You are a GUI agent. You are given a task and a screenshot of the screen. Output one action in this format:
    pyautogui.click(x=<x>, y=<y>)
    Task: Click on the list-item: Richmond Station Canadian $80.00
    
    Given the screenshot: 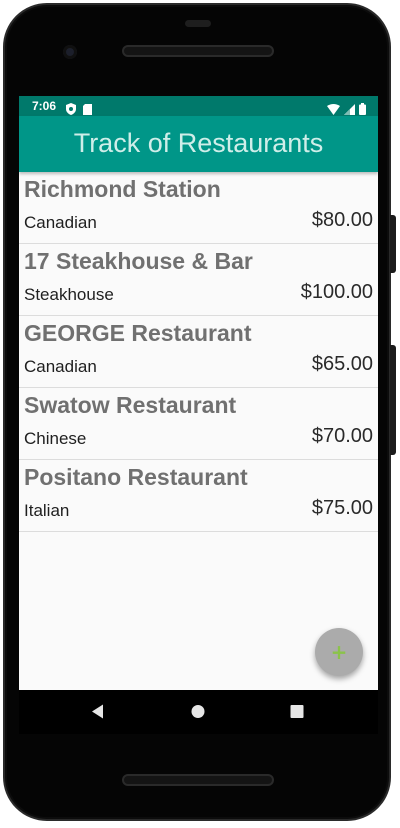 What is the action you would take?
    pyautogui.click(x=198, y=208)
    